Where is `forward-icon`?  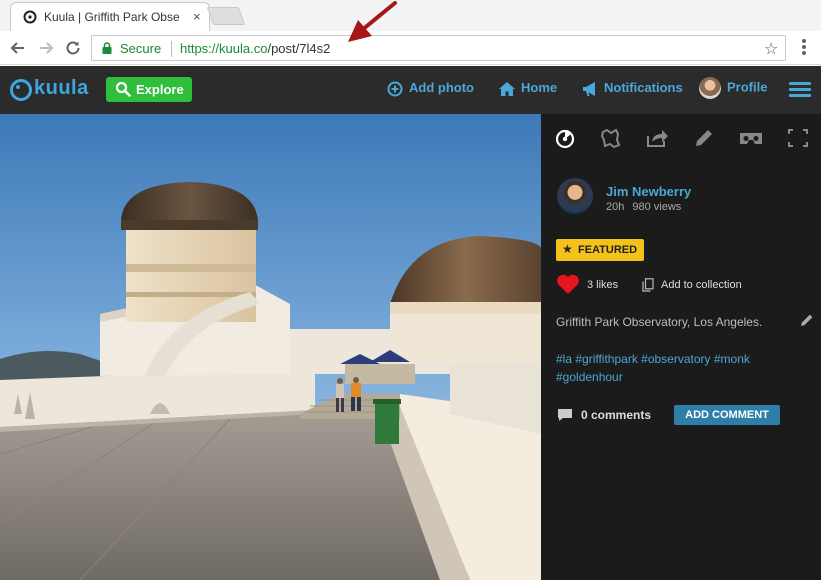 forward-icon is located at coordinates (46, 48).